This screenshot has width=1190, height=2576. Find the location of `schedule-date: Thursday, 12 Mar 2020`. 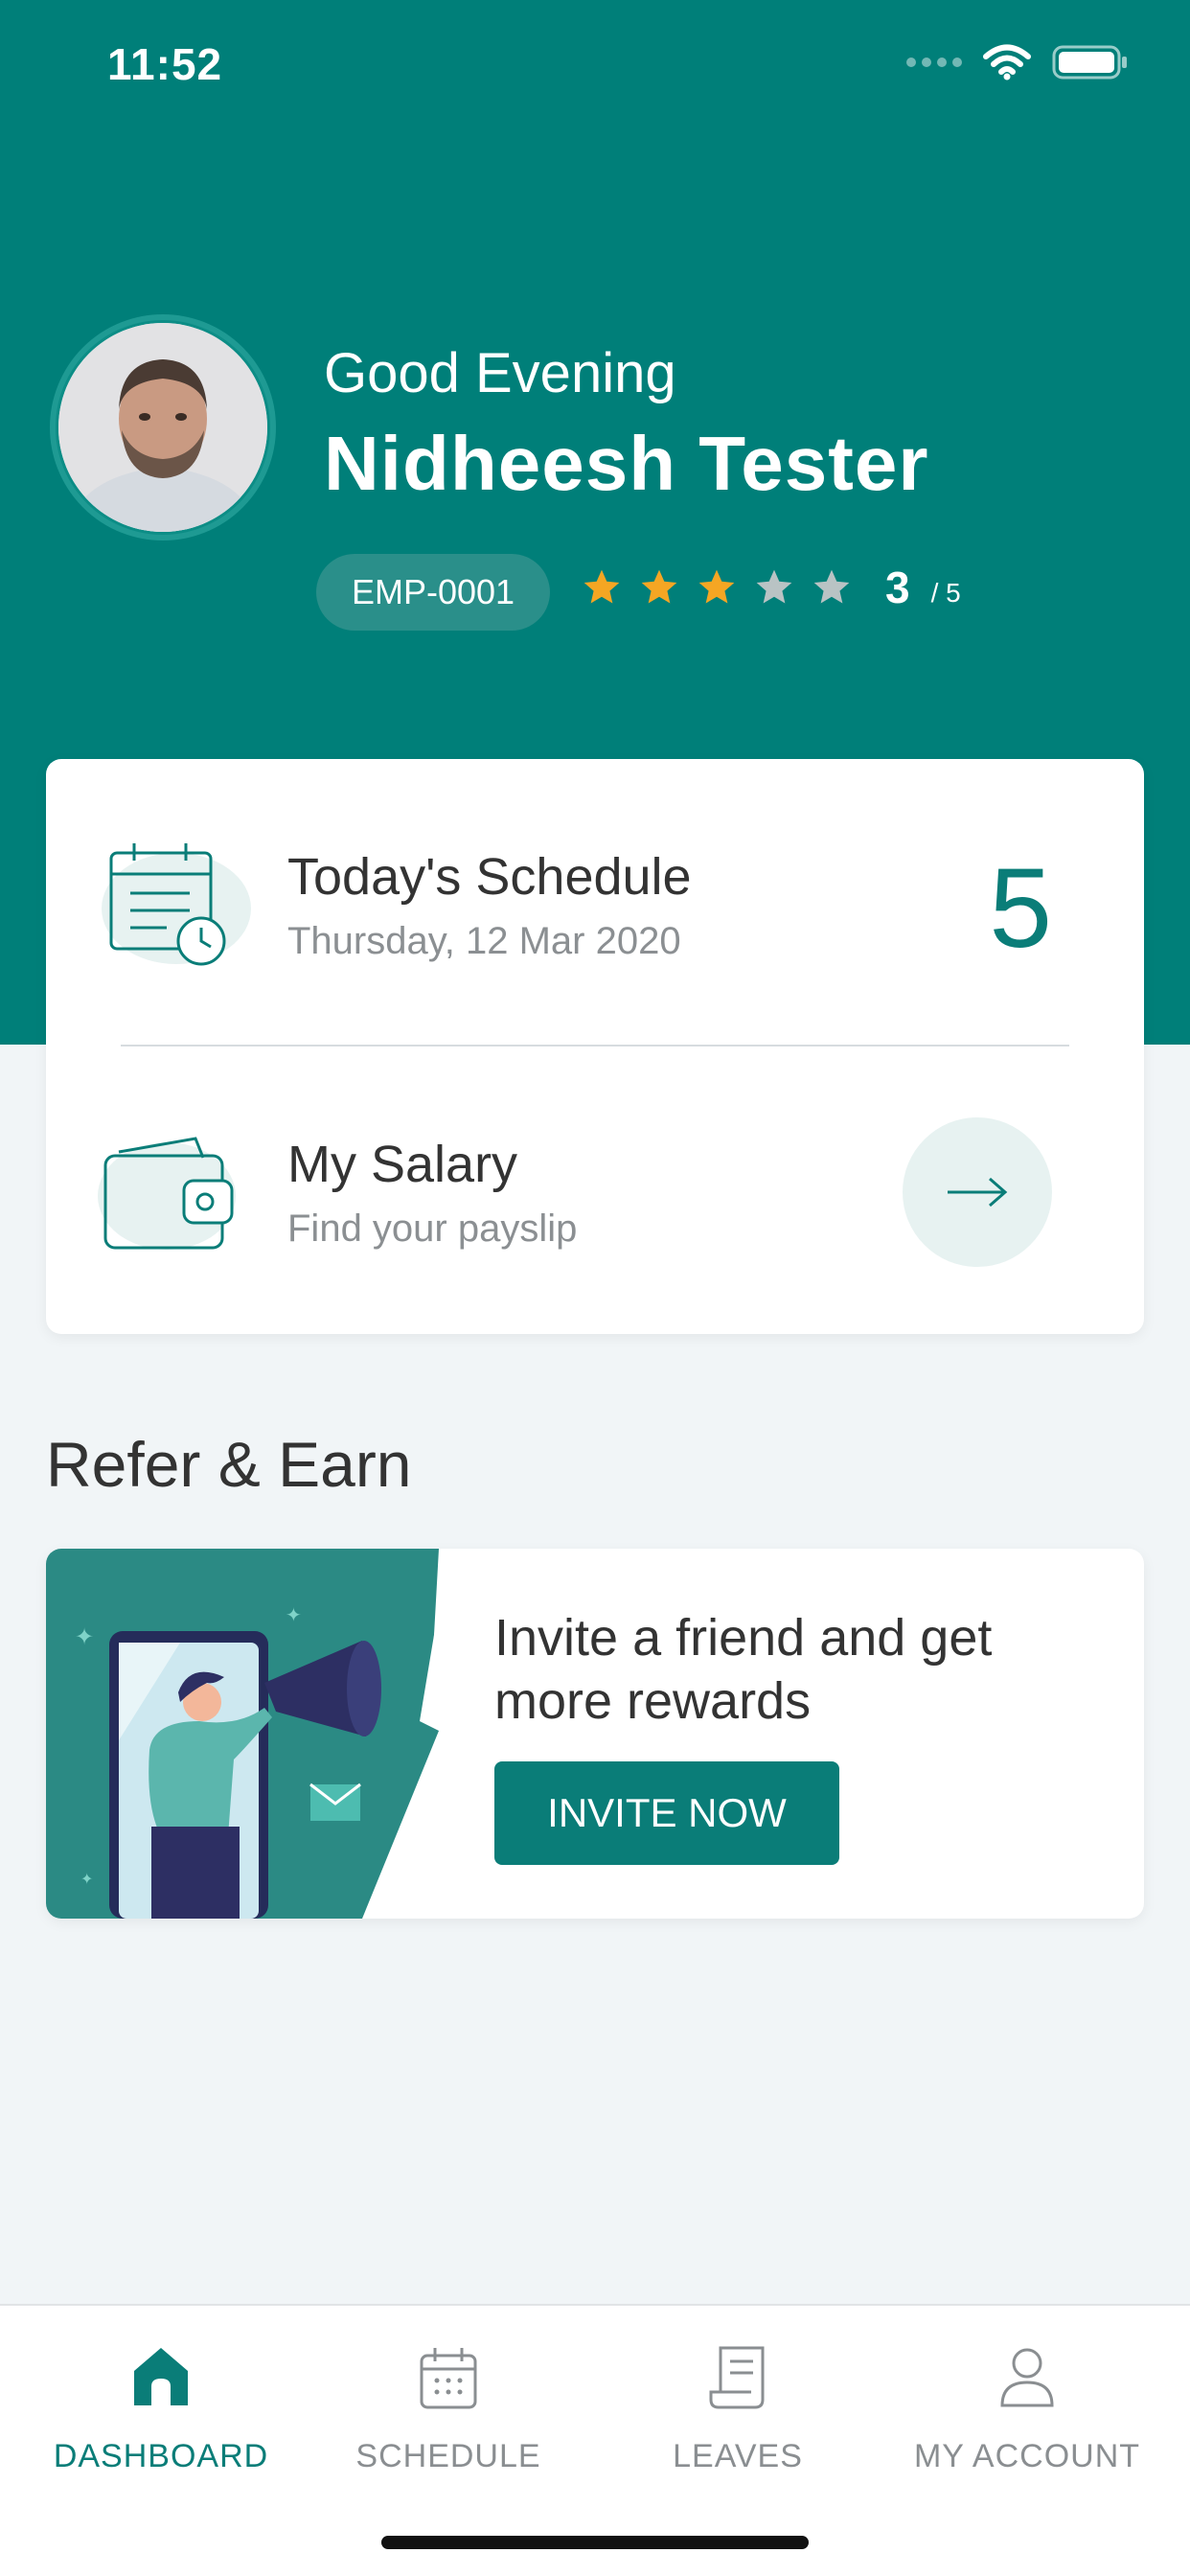

schedule-date: Thursday, 12 Mar 2020 is located at coordinates (484, 941).